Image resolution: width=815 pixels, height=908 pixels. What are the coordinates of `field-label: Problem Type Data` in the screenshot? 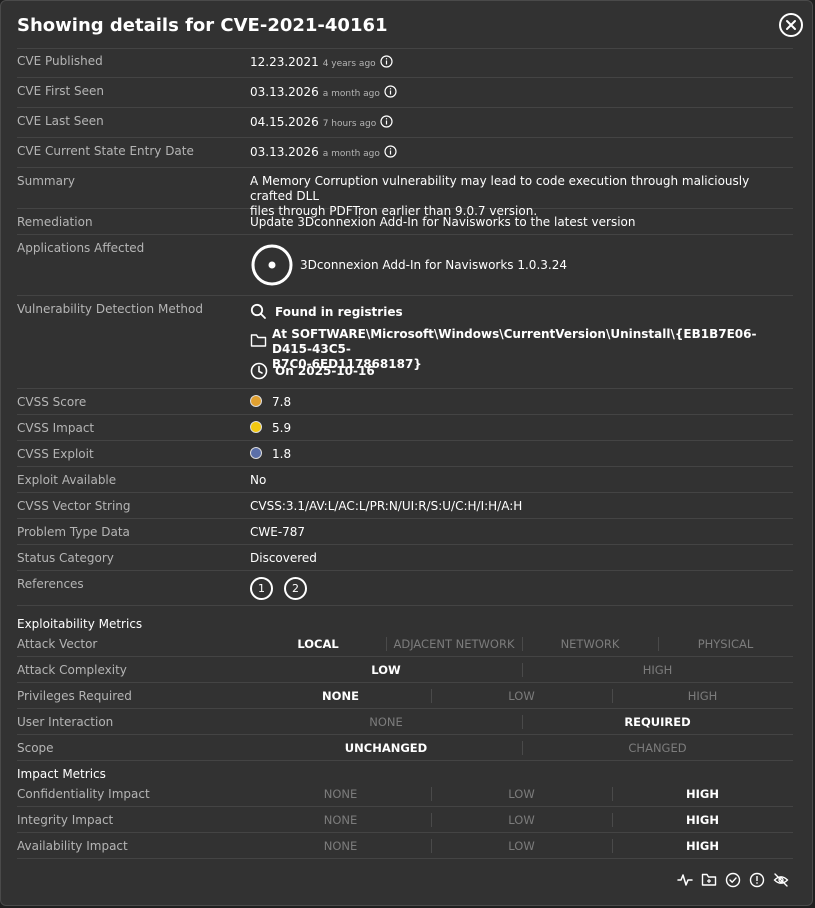 It's located at (73, 532).